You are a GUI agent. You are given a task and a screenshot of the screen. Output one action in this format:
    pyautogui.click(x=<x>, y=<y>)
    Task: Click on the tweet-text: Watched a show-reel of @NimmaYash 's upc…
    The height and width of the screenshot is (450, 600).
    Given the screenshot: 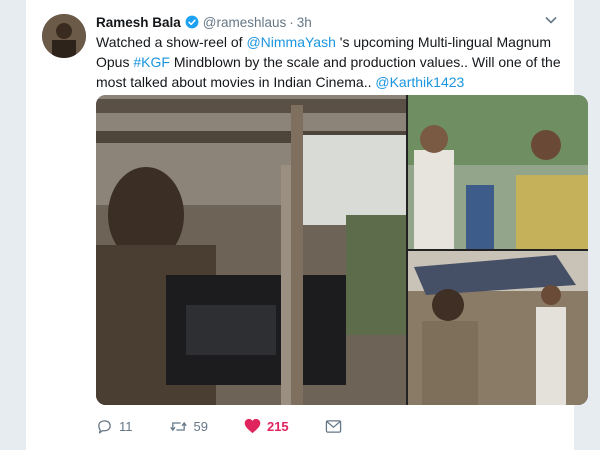 What is the action you would take?
    pyautogui.click(x=332, y=62)
    